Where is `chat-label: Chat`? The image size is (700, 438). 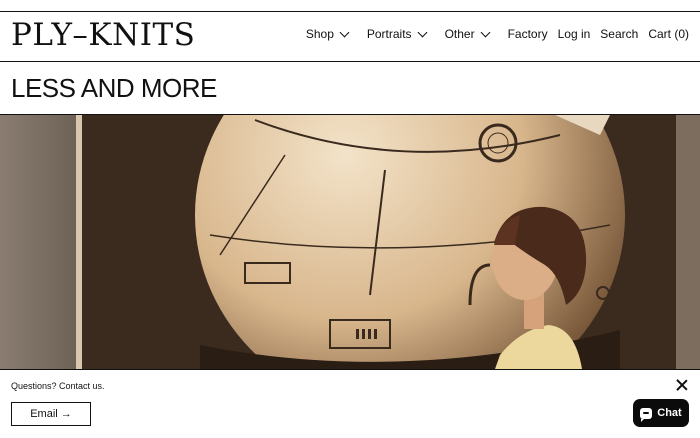
chat-label: Chat is located at coordinates (669, 413).